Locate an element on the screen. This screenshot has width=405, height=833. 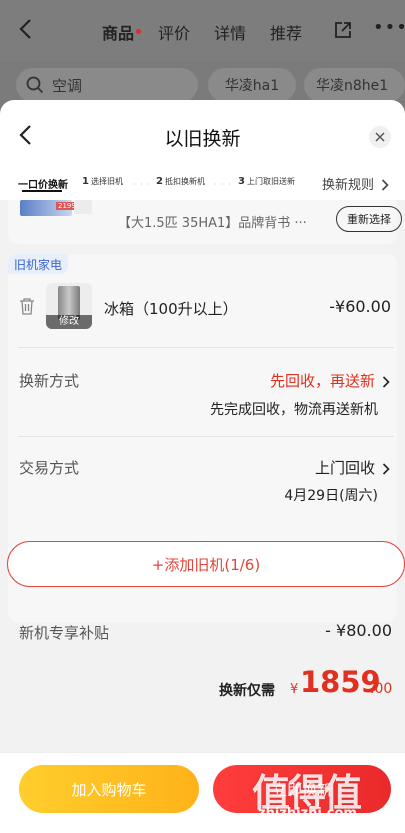
tab-details: 详情 is located at coordinates (230, 32).